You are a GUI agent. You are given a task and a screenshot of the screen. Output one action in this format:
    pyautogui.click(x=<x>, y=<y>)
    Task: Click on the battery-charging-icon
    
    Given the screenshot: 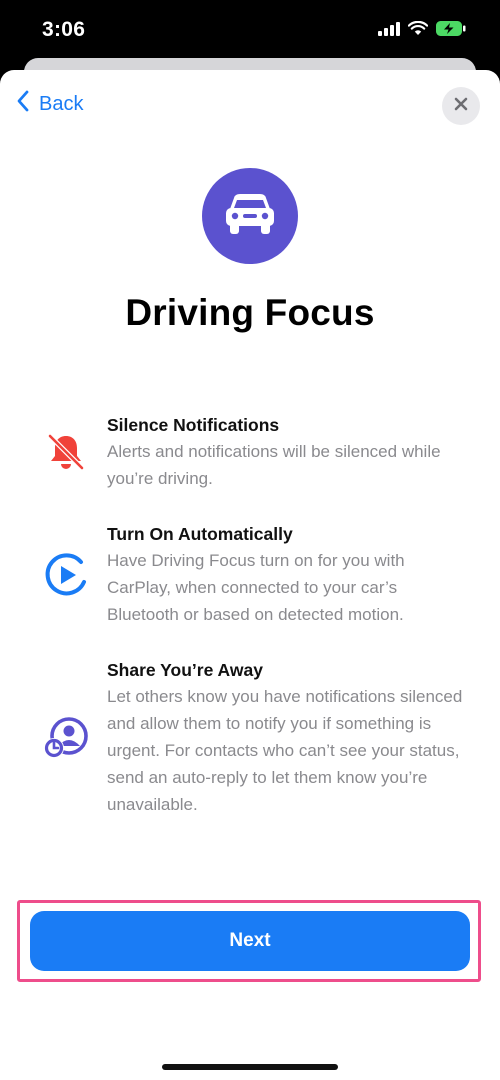 What is the action you would take?
    pyautogui.click(x=451, y=31)
    